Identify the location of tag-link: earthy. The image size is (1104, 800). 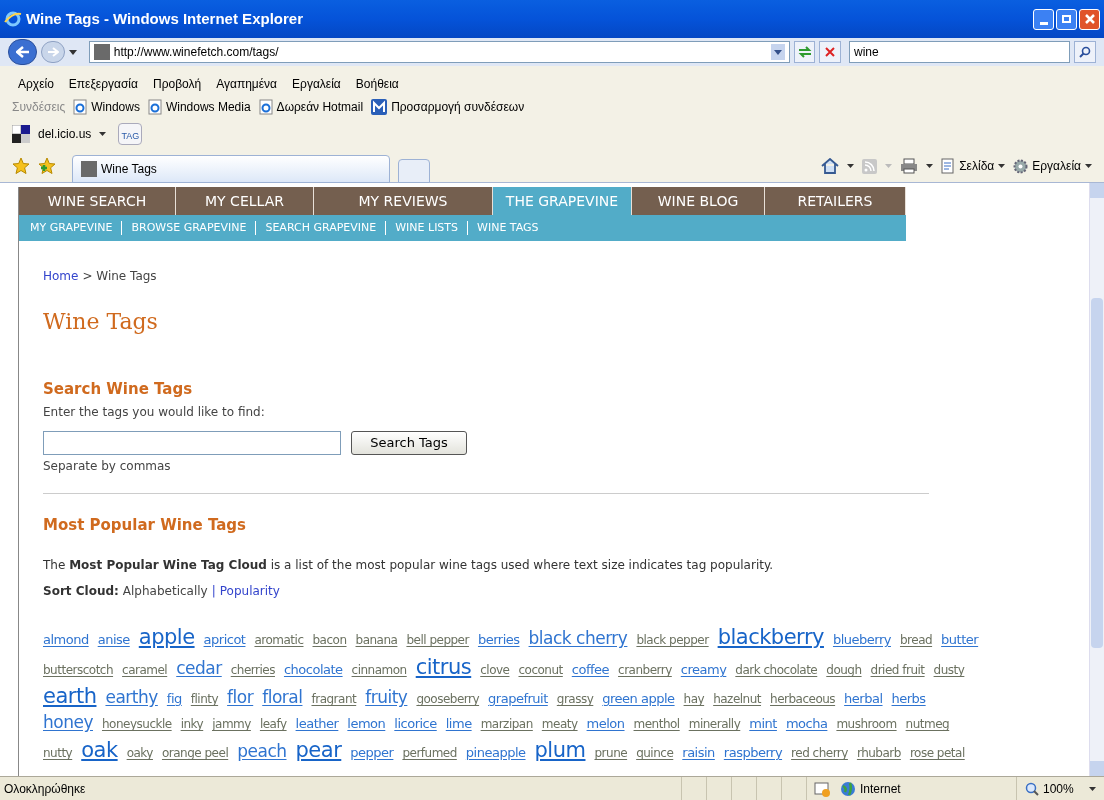
(131, 698).